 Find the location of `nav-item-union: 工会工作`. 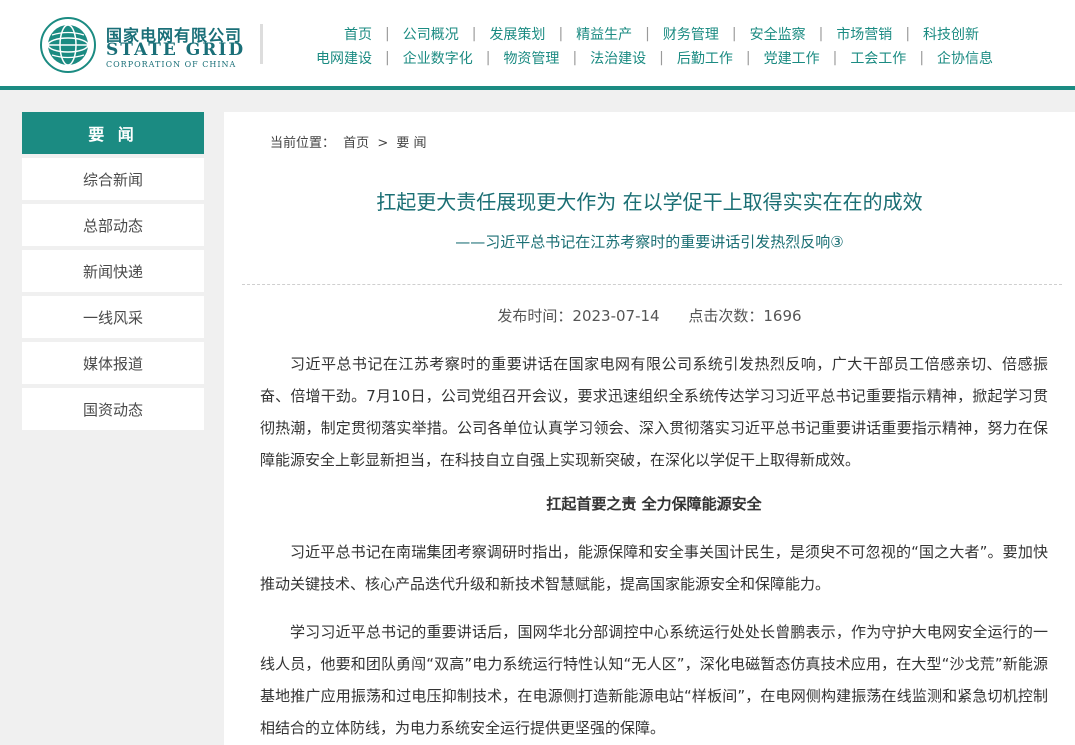

nav-item-union: 工会工作 is located at coordinates (878, 58).